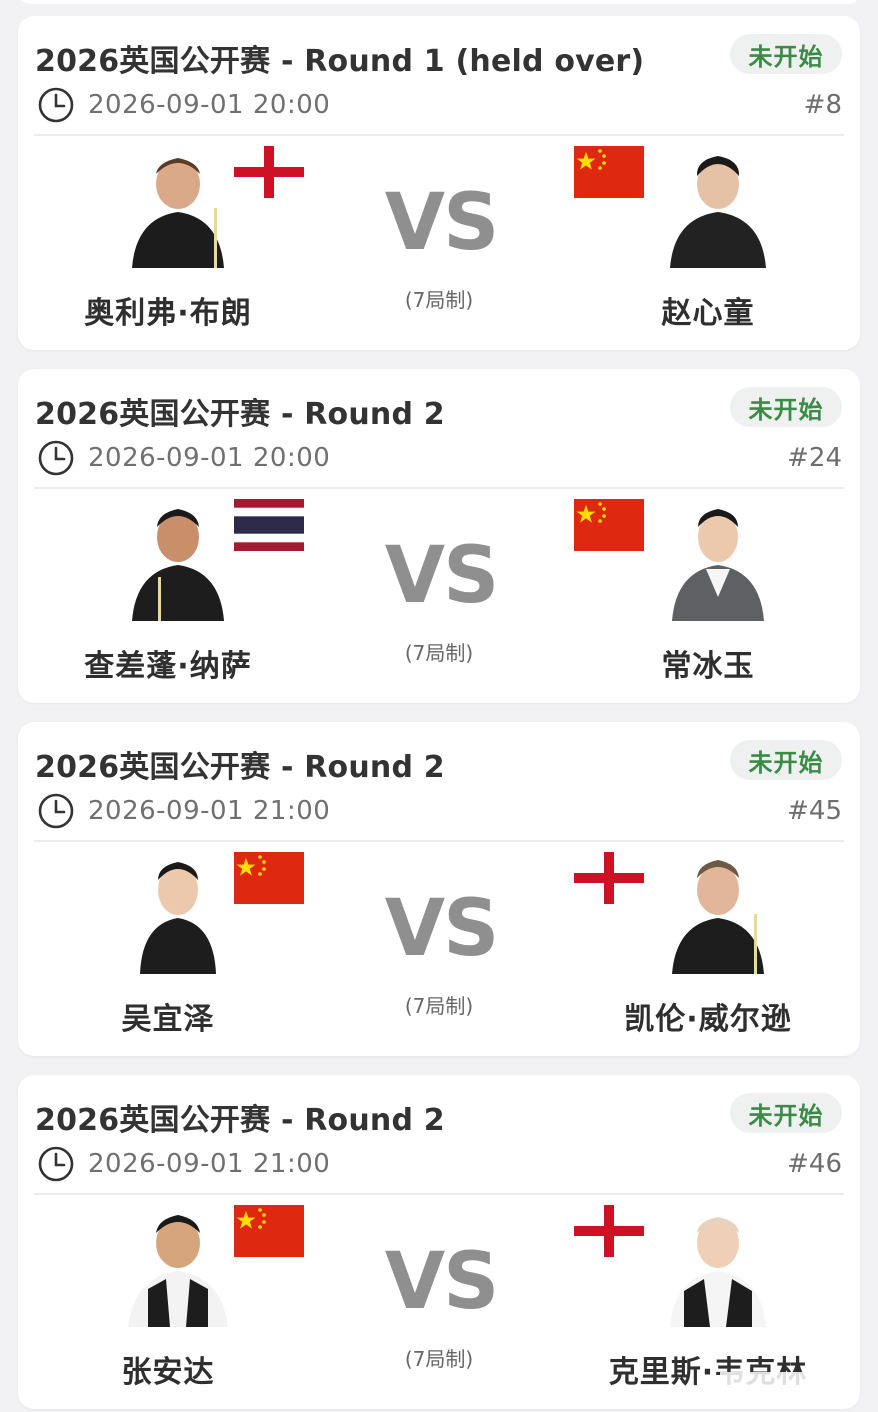 This screenshot has height=1412, width=878. What do you see at coordinates (439, 2) in the screenshot?
I see `previous-card-edge` at bounding box center [439, 2].